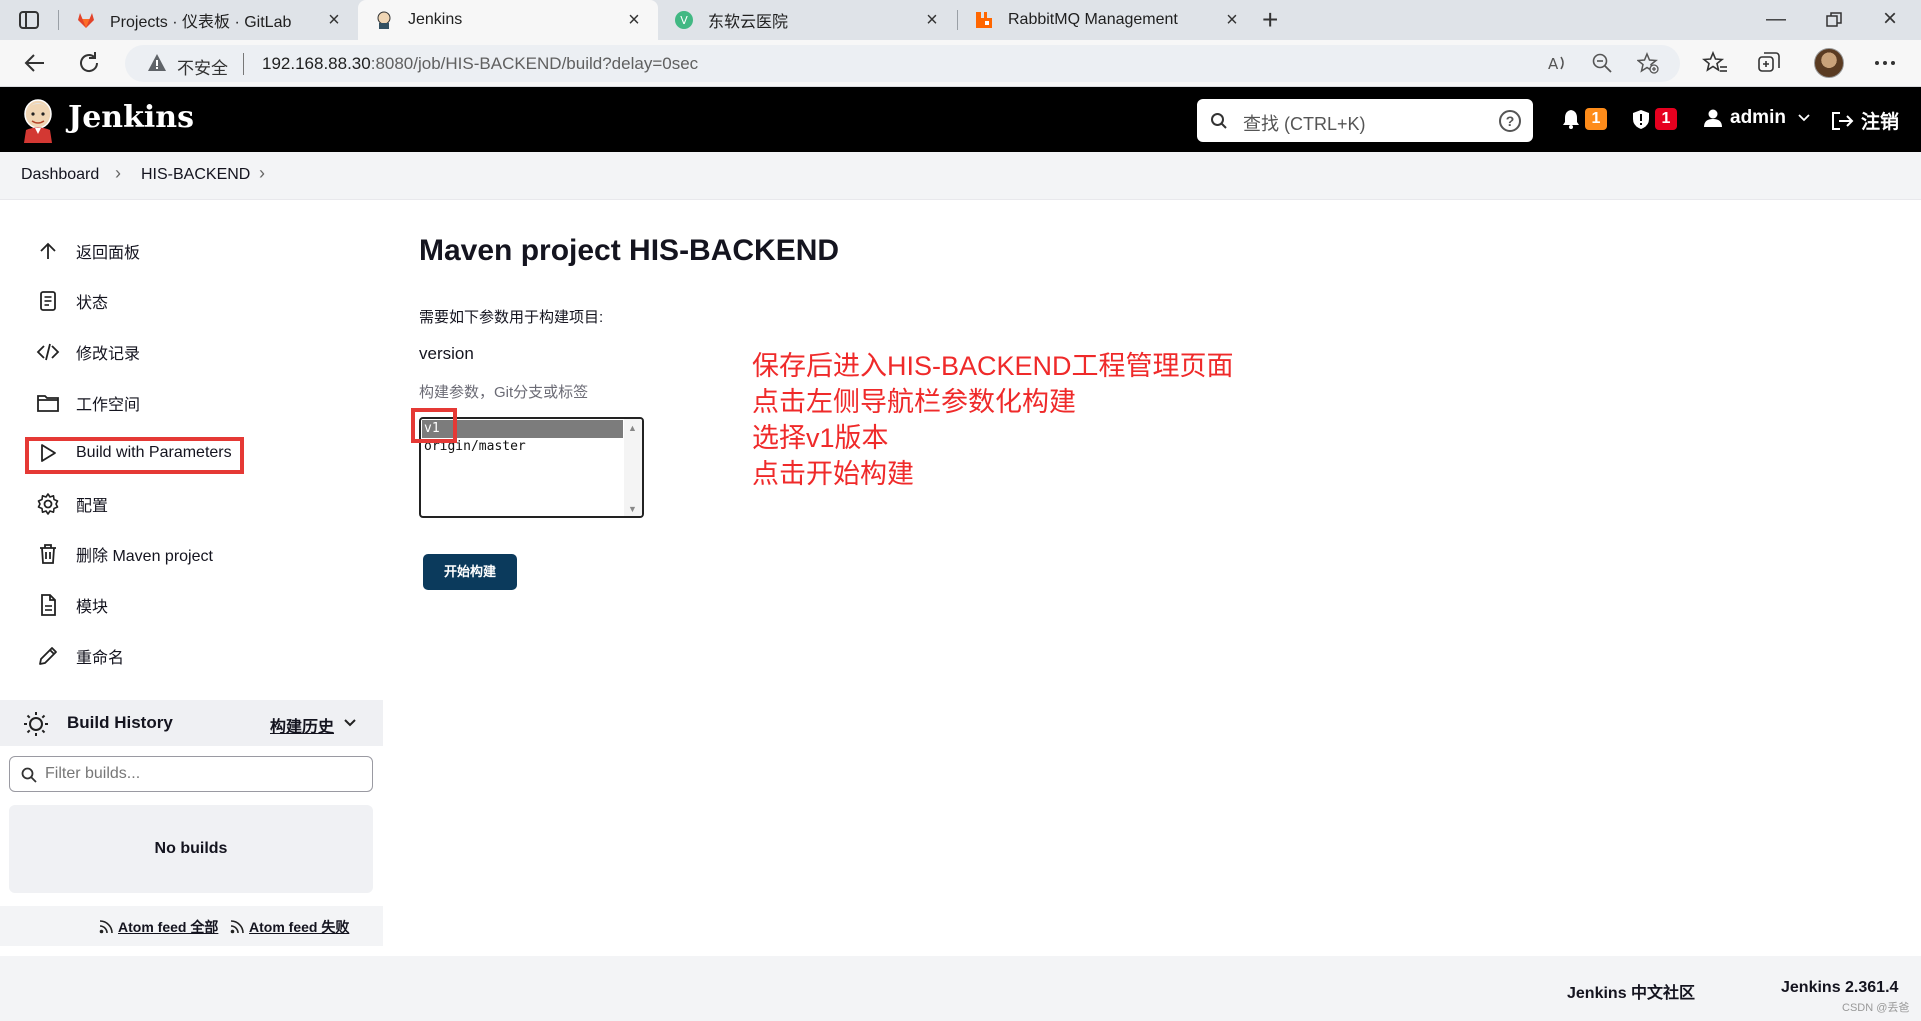  I want to click on folder-icon, so click(48, 403).